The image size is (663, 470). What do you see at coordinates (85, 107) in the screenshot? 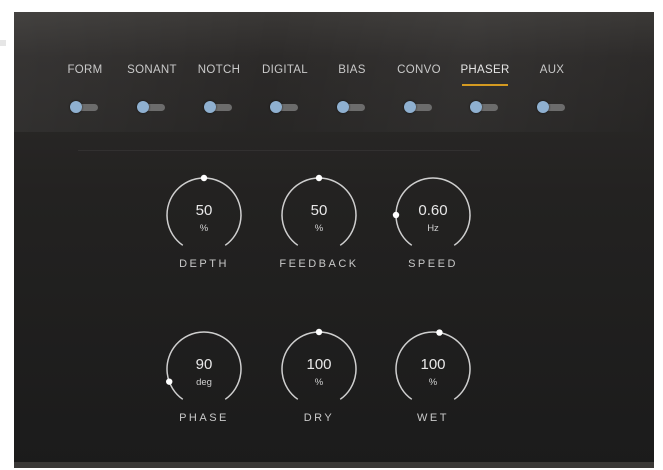
I see `toggle-form` at bounding box center [85, 107].